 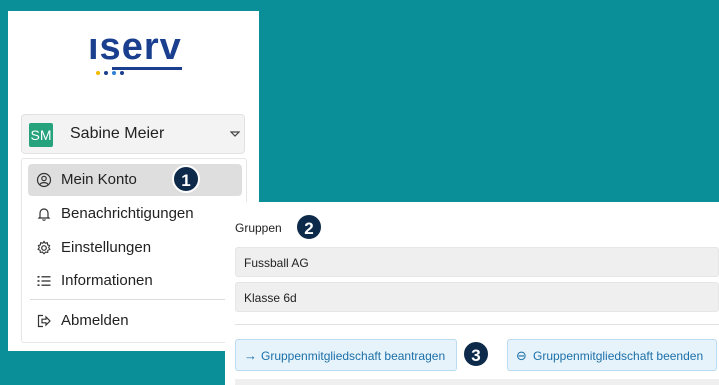 I want to click on logo-underline, so click(x=147, y=68).